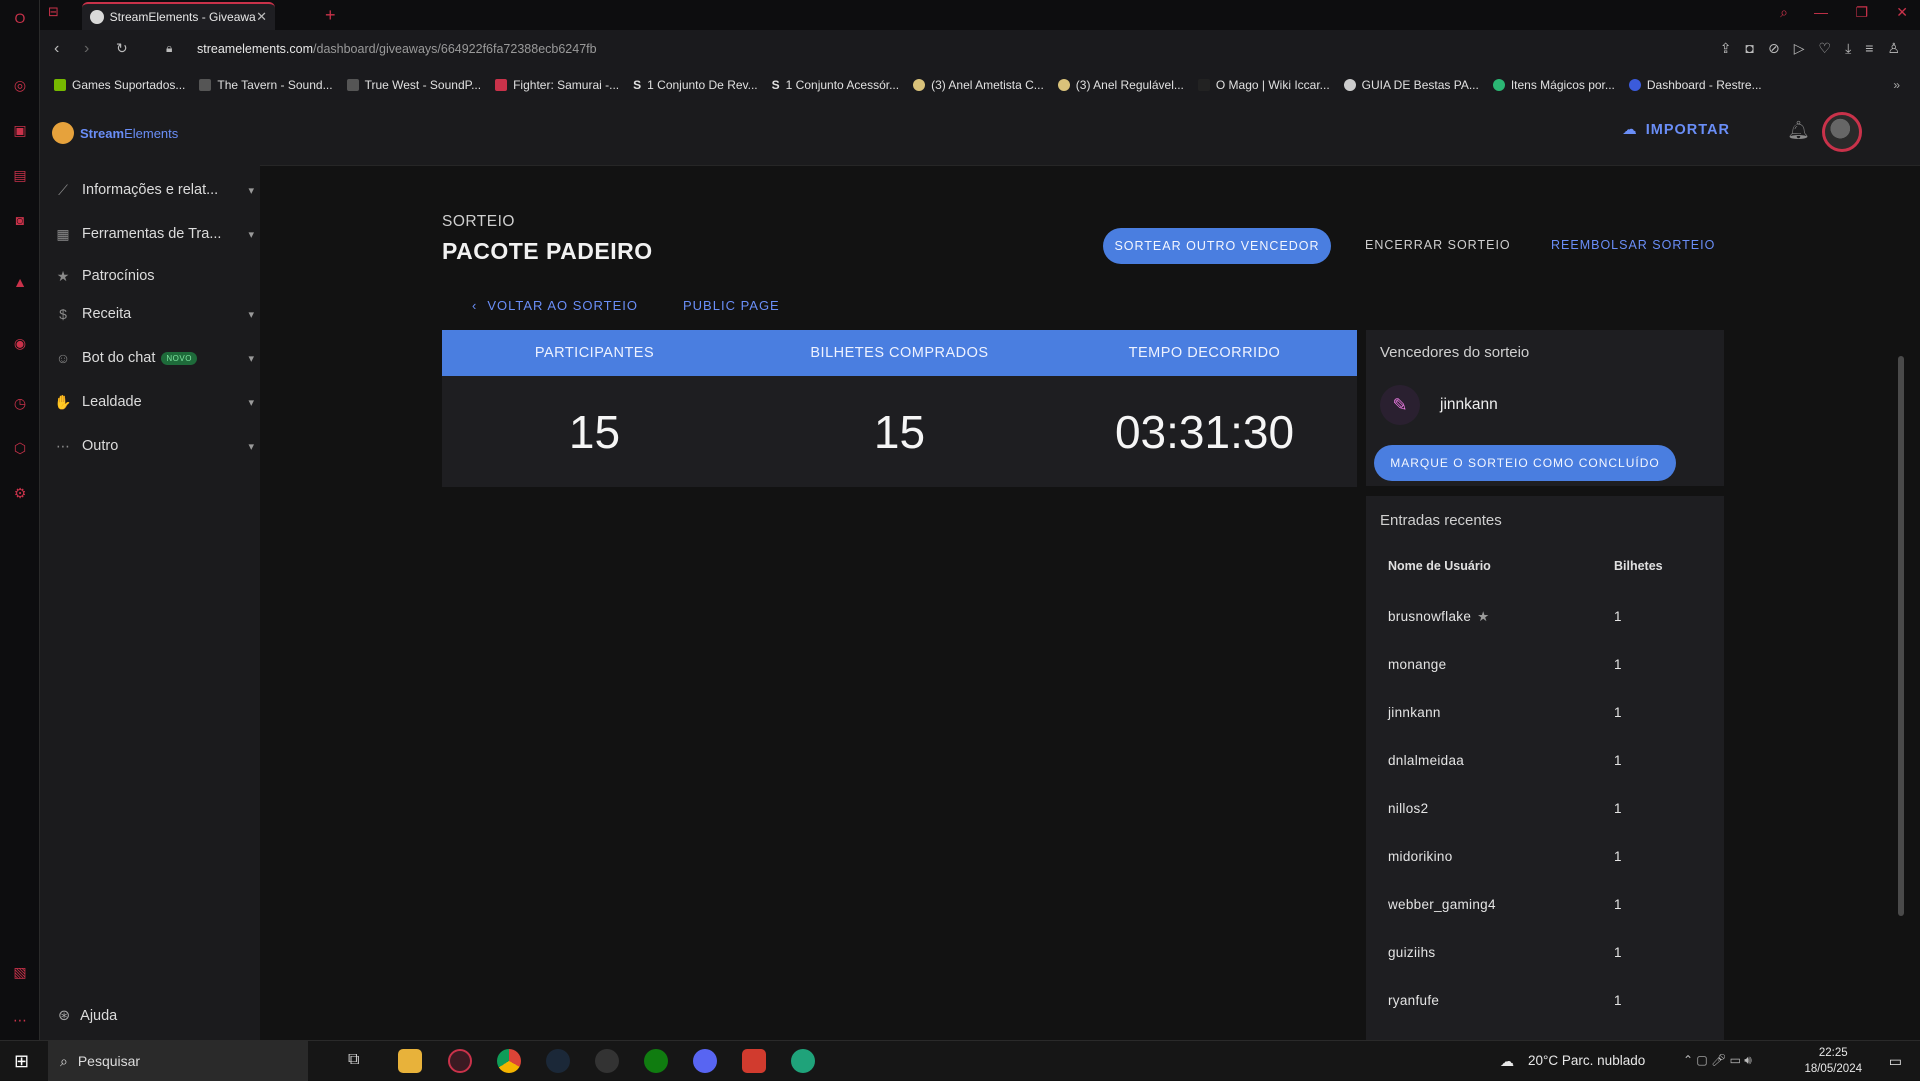 This screenshot has width=1920, height=1081. Describe the element at coordinates (1784, 12) in the screenshot. I see `search-tabs-icon: ⌕` at that location.